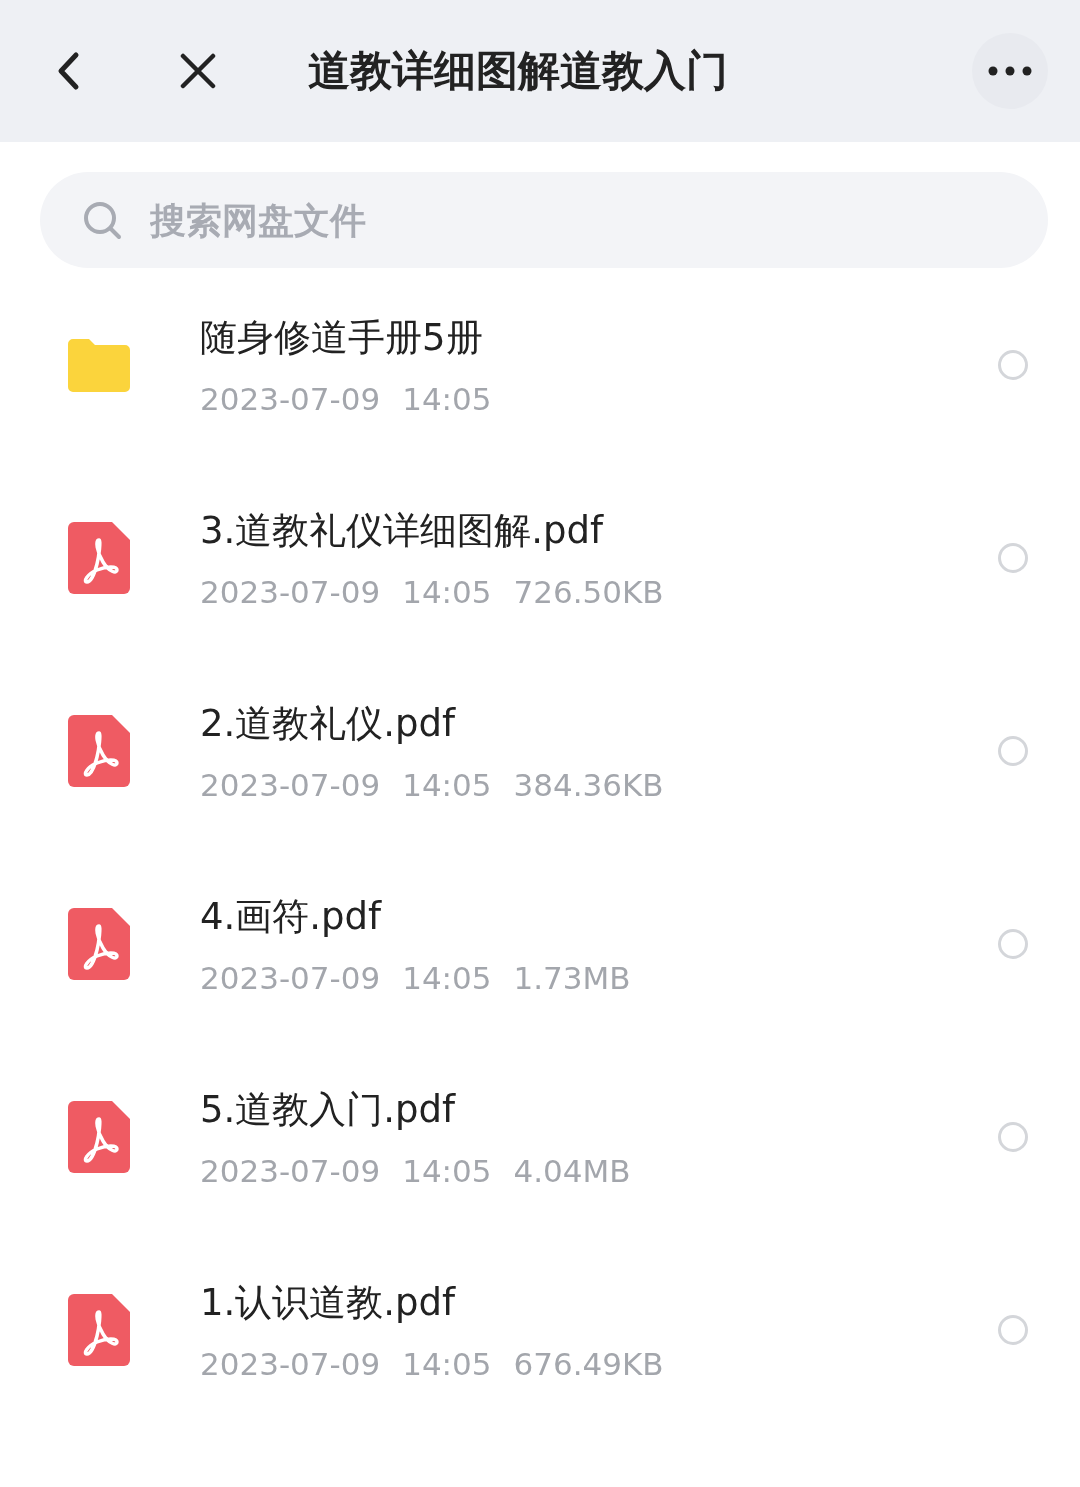  I want to click on file-size: 726.50KB, so click(588, 591).